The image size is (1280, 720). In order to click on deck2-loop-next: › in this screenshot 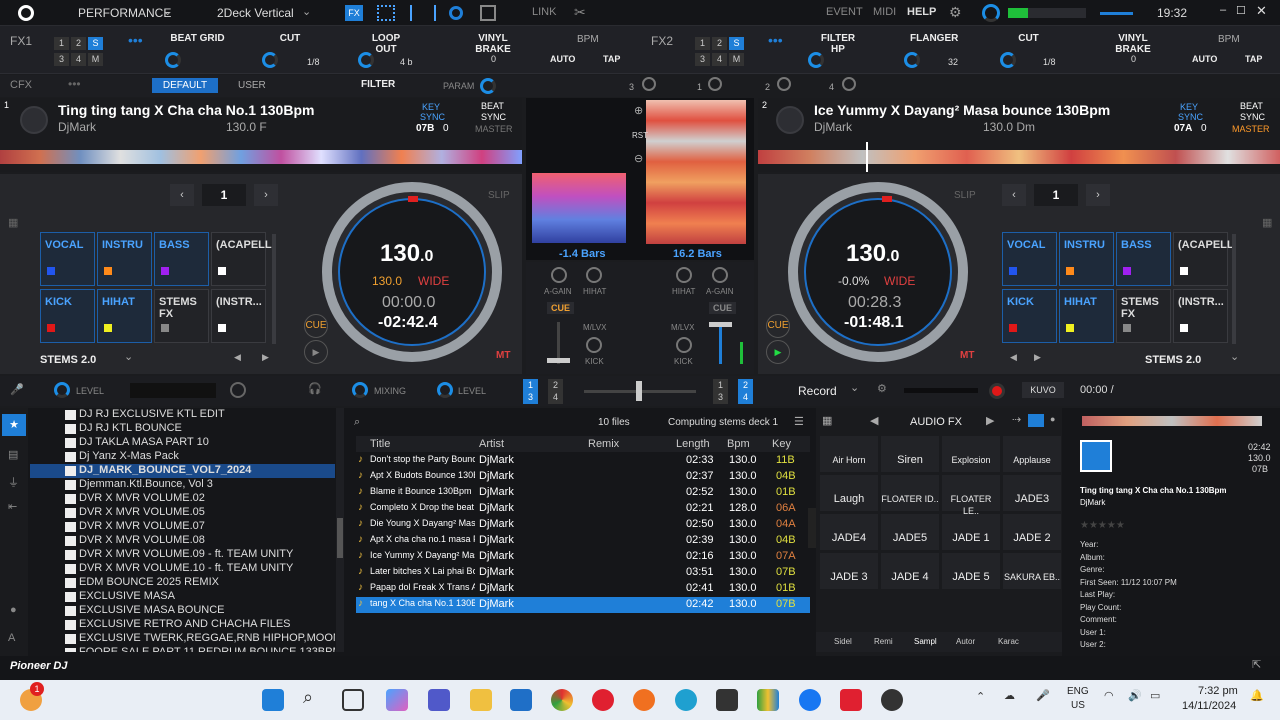, I will do `click(1098, 195)`.